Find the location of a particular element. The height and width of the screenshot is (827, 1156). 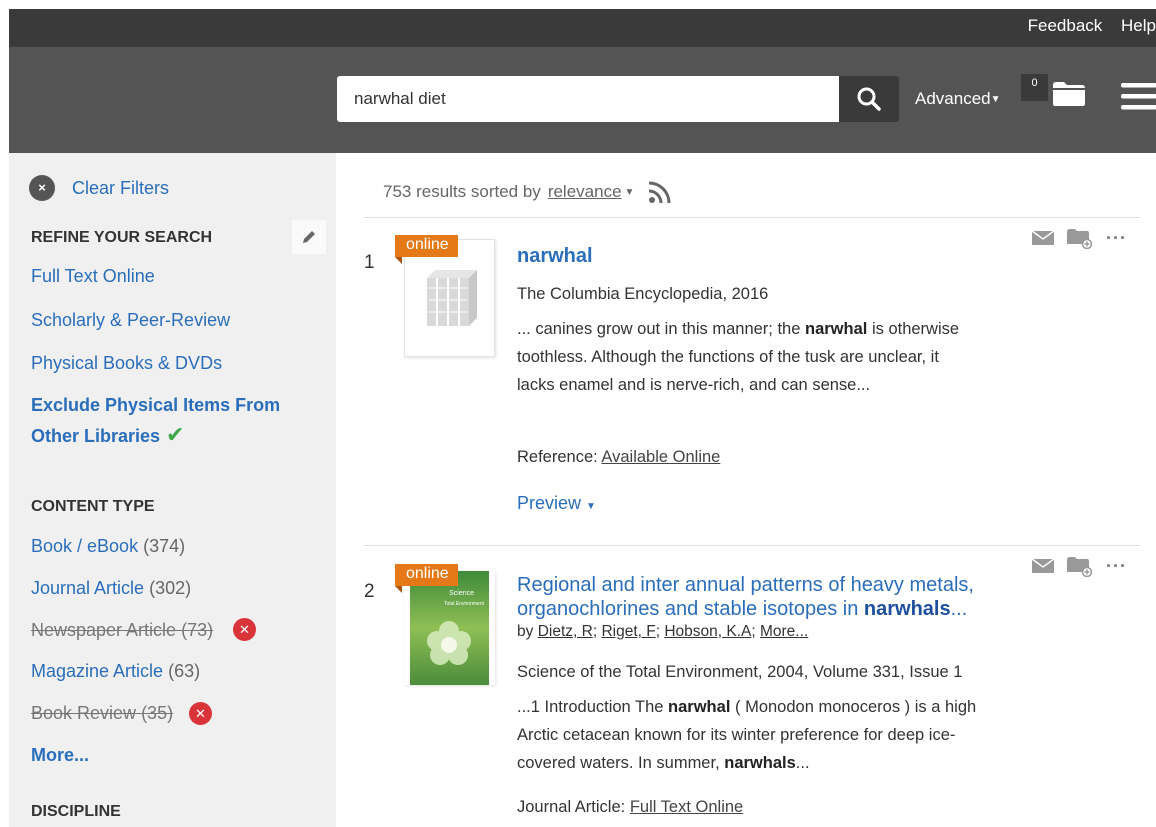

facet-label: Book / eBook is located at coordinates (85, 546).